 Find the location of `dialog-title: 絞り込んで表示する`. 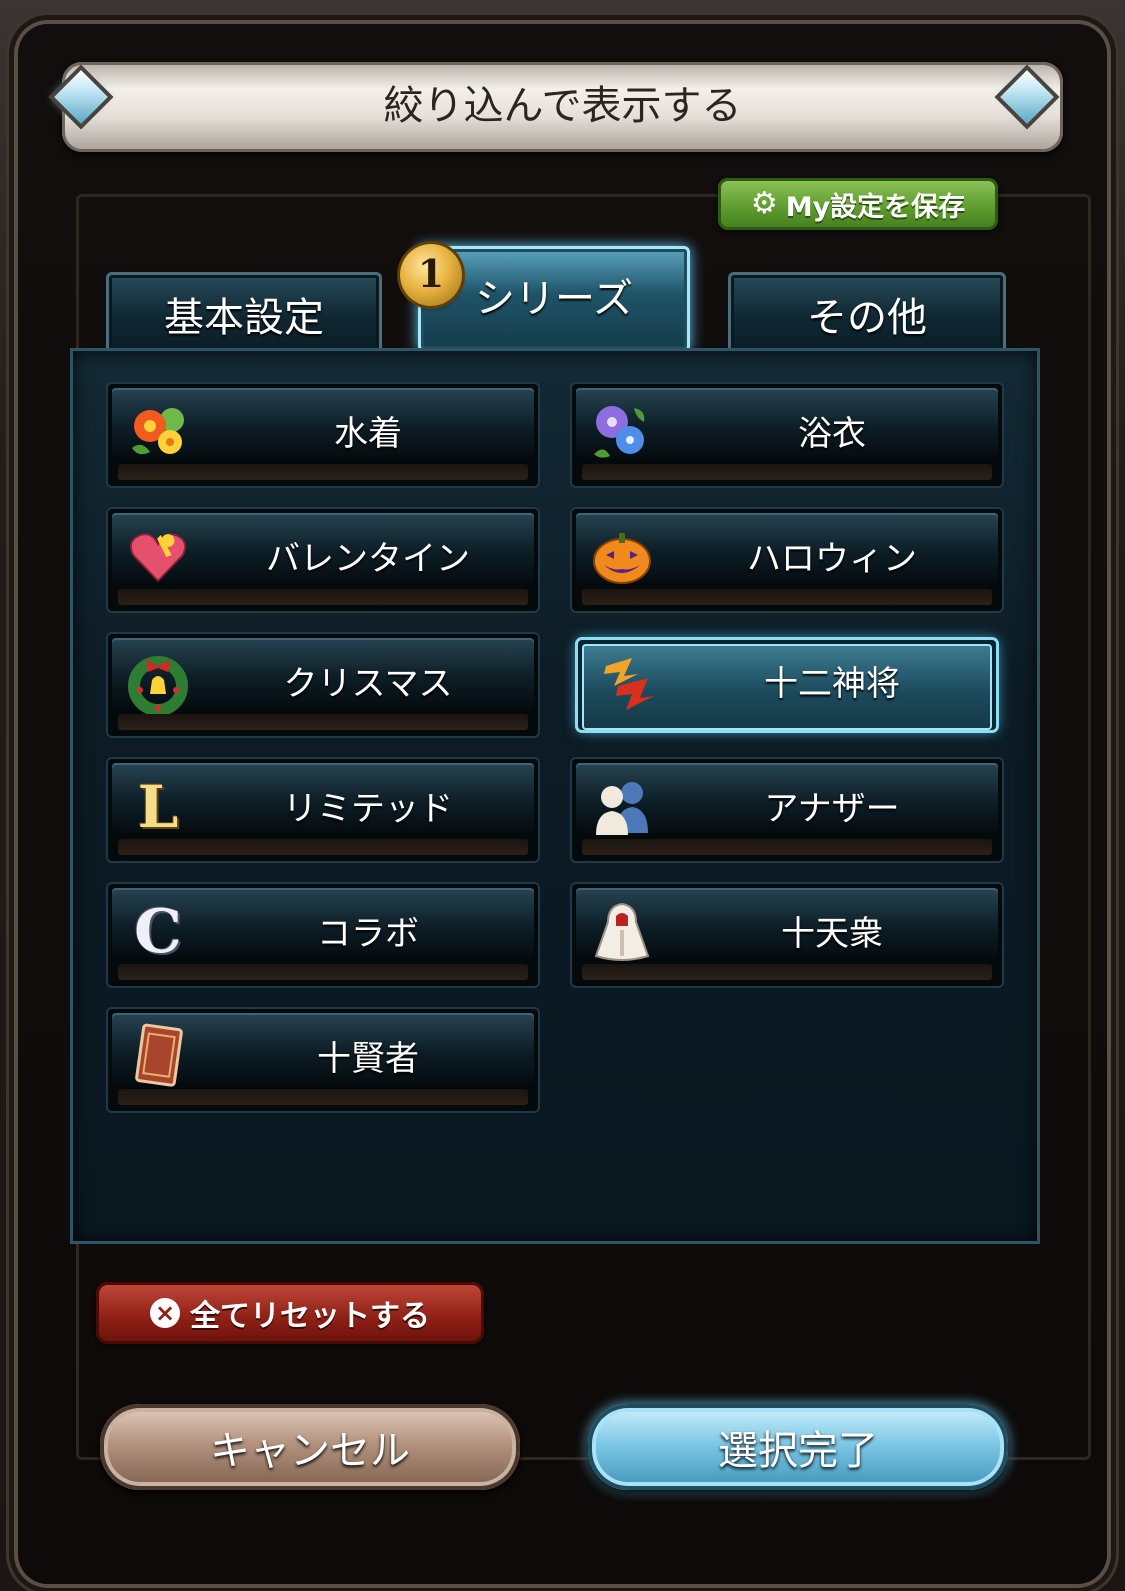

dialog-title: 絞り込んで表示する is located at coordinates (562, 106).